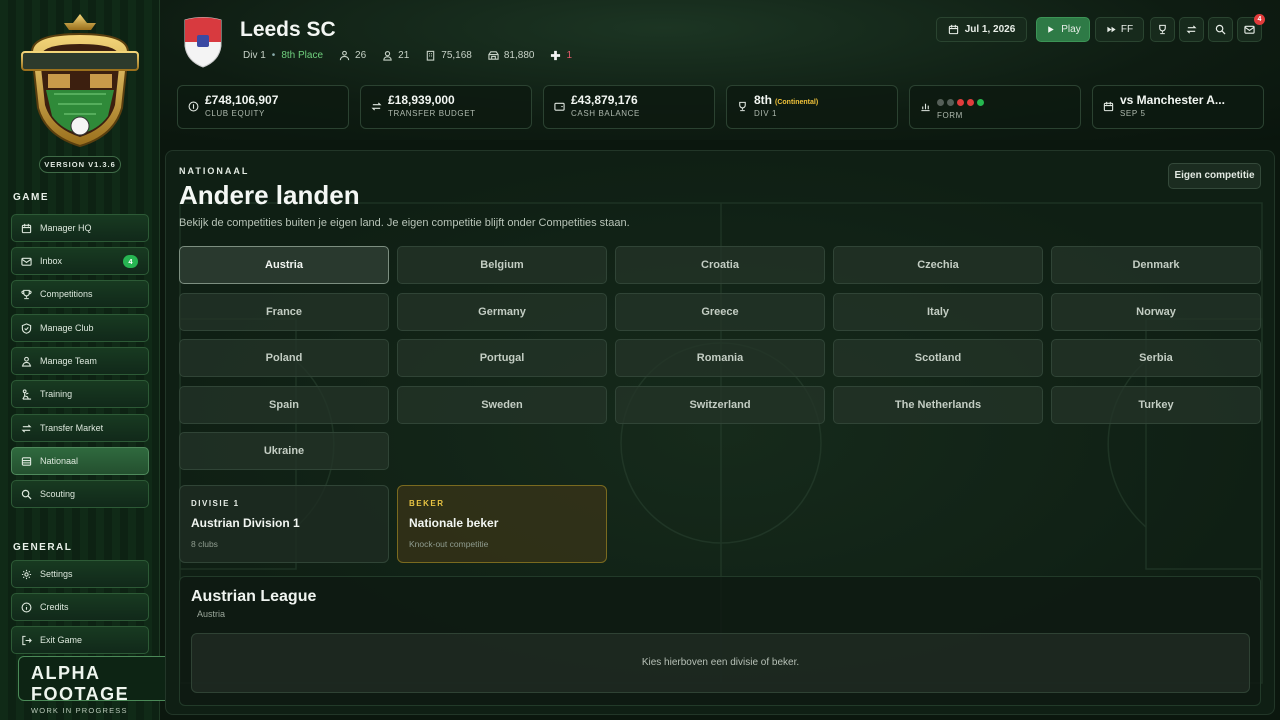 This screenshot has width=1280, height=720. Describe the element at coordinates (284, 451) in the screenshot. I see `country-ukraine: Ukraine` at that location.